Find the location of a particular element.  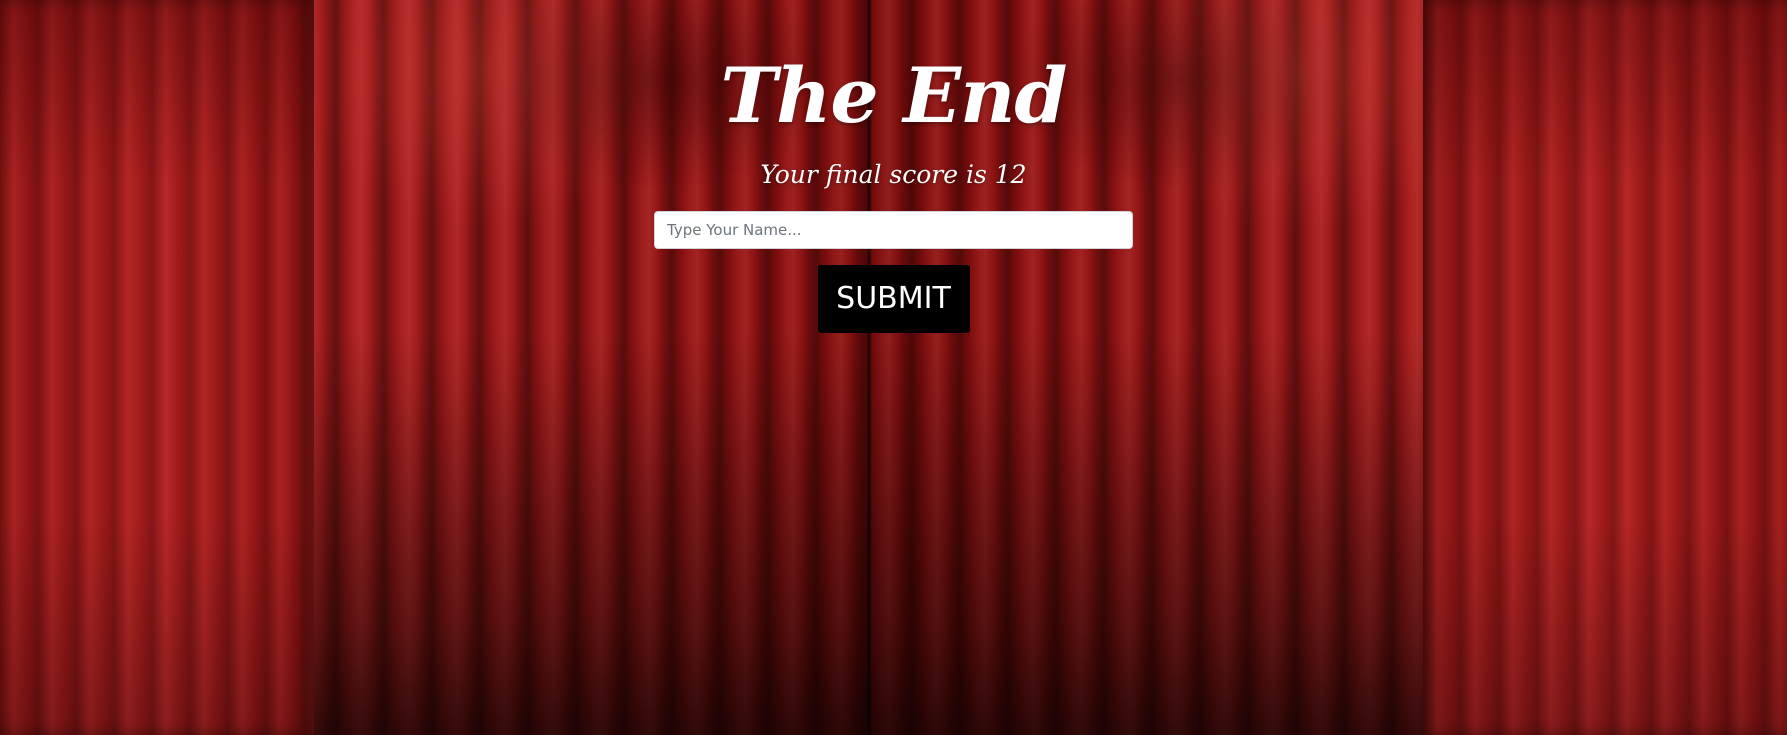

page-title: The End is located at coordinates (894, 95).